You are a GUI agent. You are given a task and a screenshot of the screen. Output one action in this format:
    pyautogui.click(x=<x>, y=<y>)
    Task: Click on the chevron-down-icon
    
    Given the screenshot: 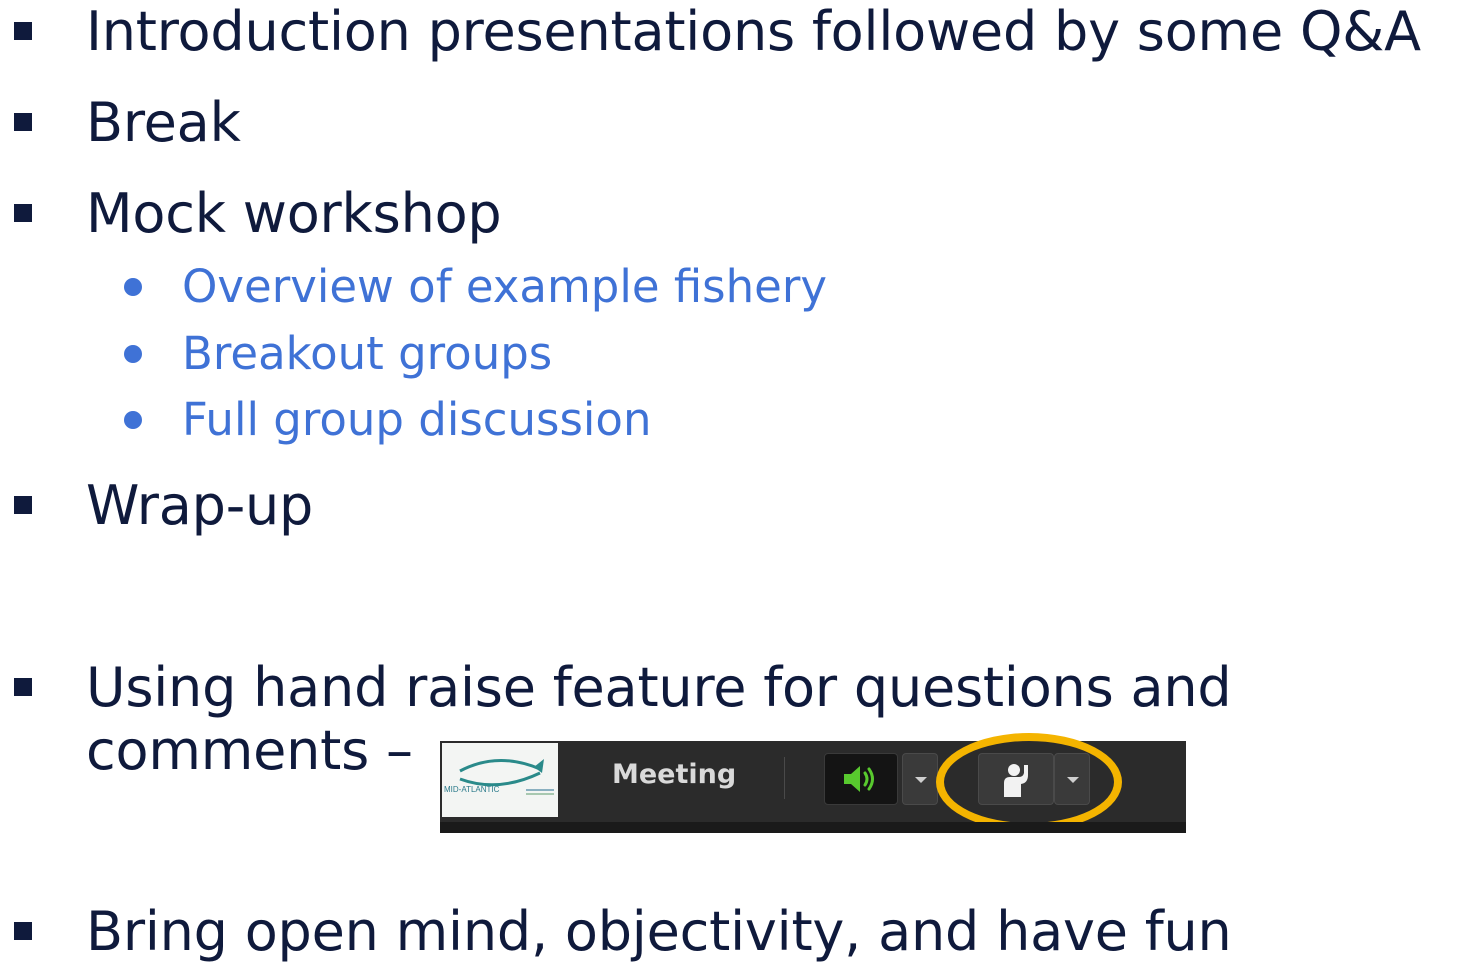 What is the action you would take?
    pyautogui.click(x=921, y=780)
    